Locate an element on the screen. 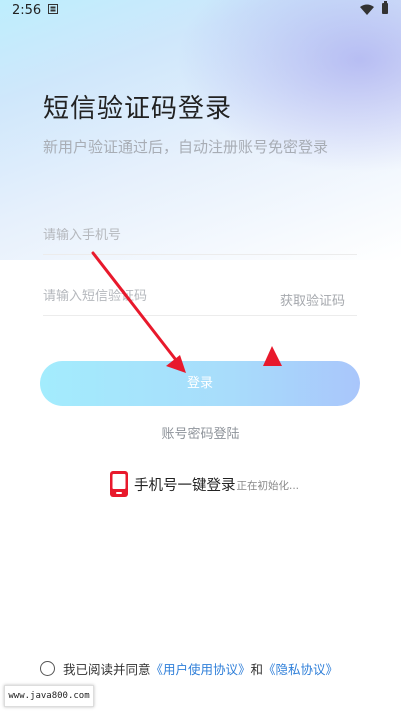 The height and width of the screenshot is (713, 401). agreement-and: 和 is located at coordinates (257, 669).